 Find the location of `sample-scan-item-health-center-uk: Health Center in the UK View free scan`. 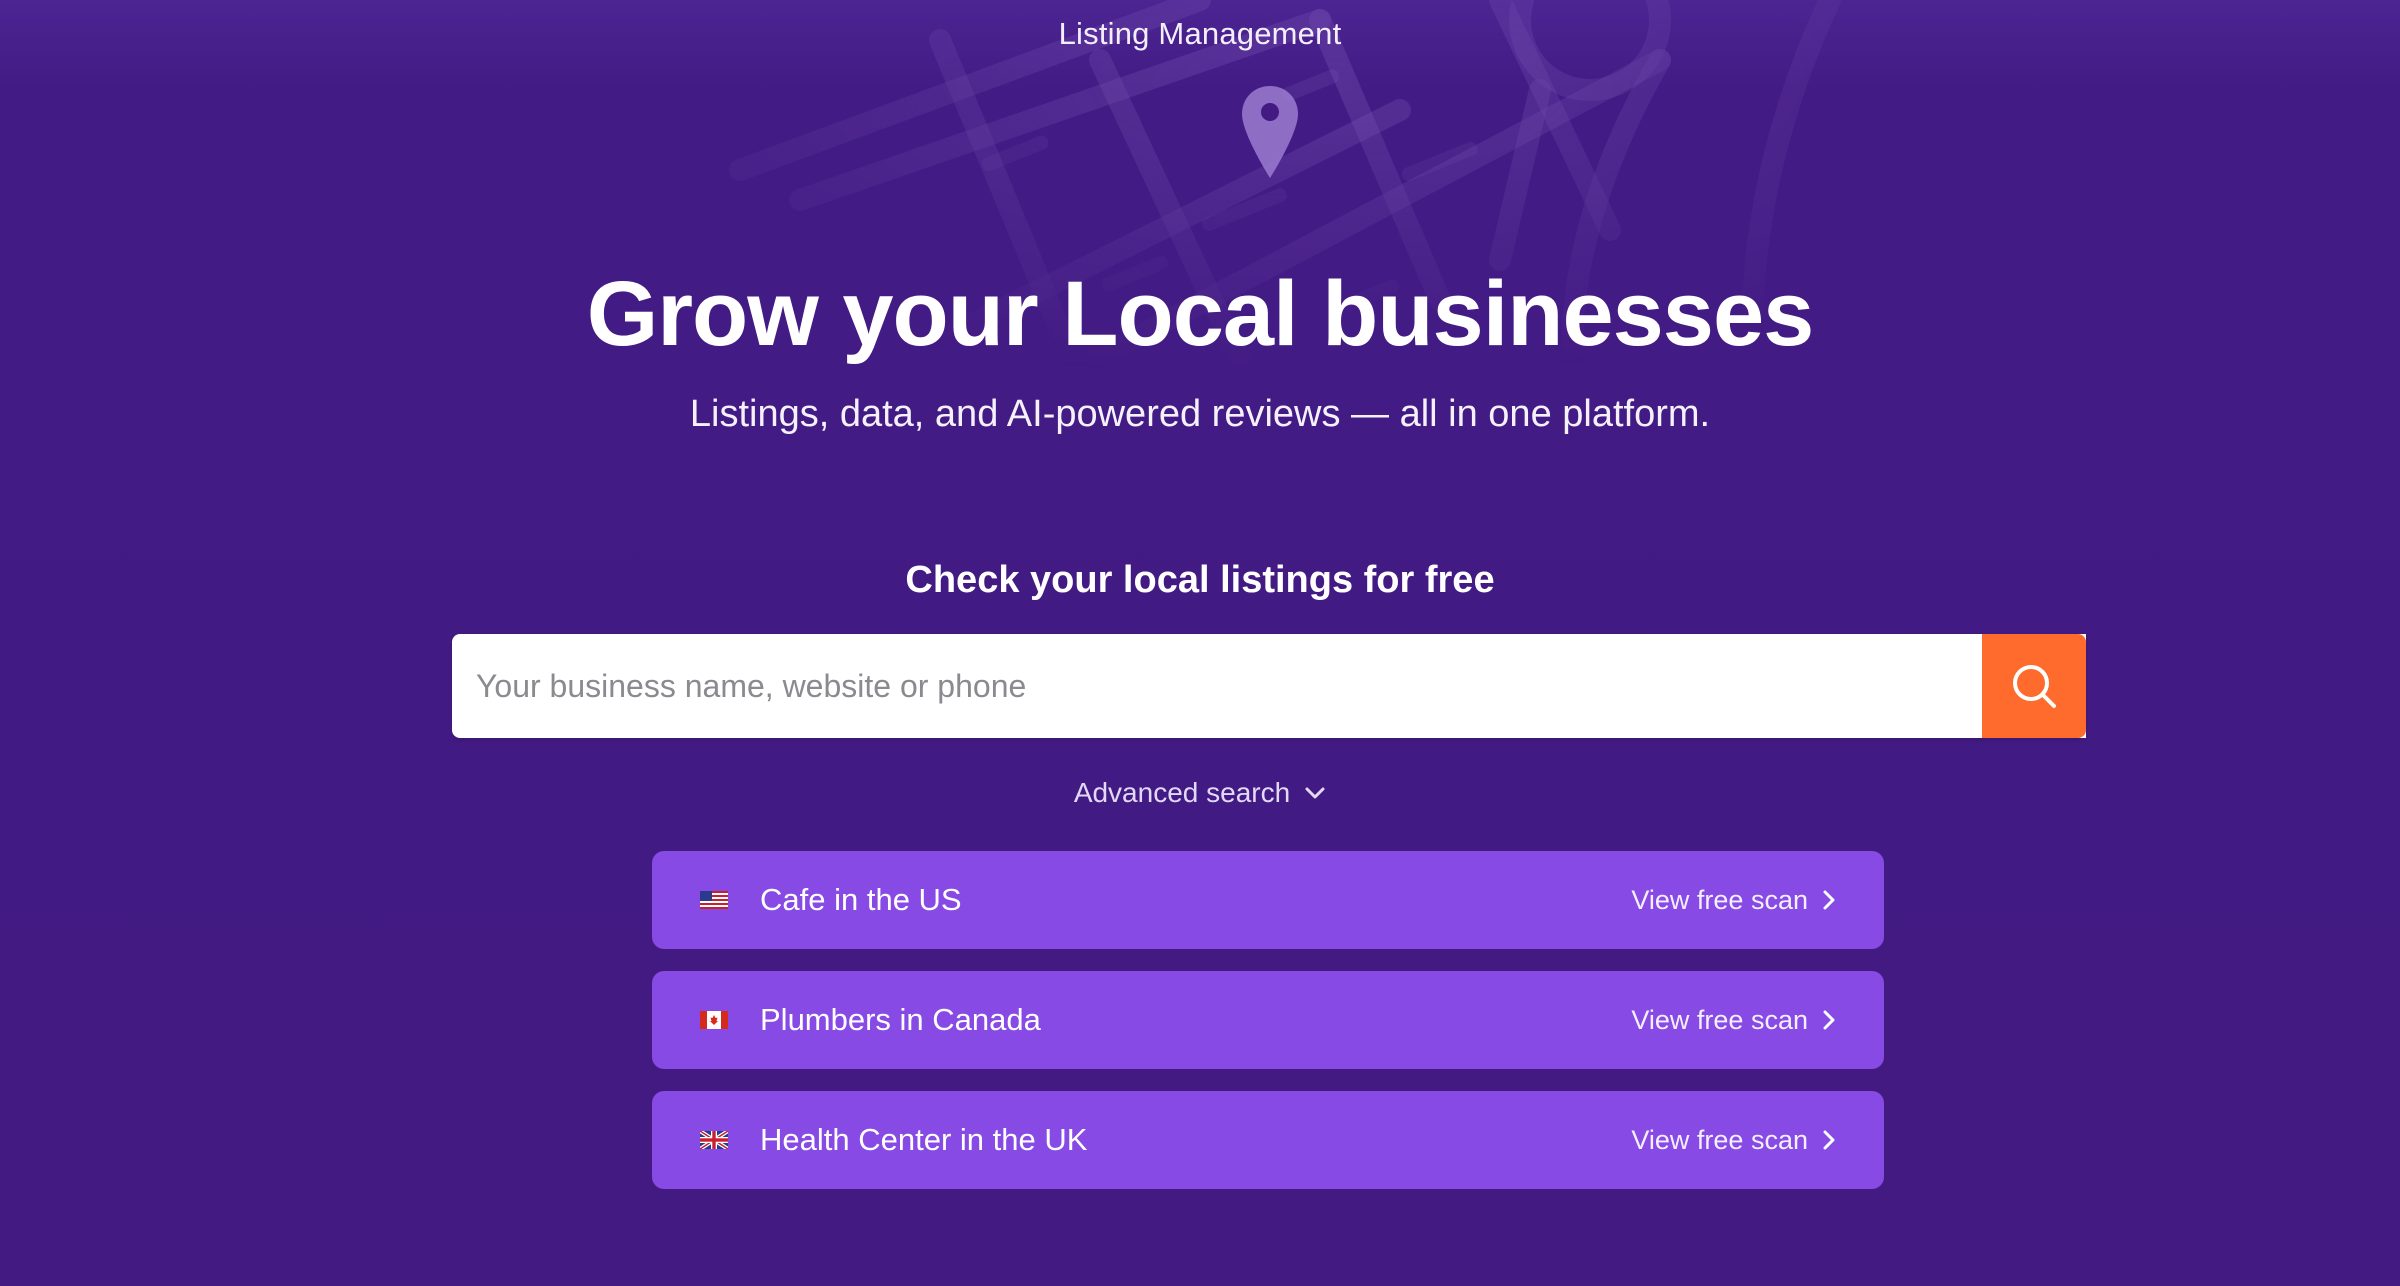

sample-scan-item-health-center-uk: Health Center in the UK View free scan is located at coordinates (1268, 1140).